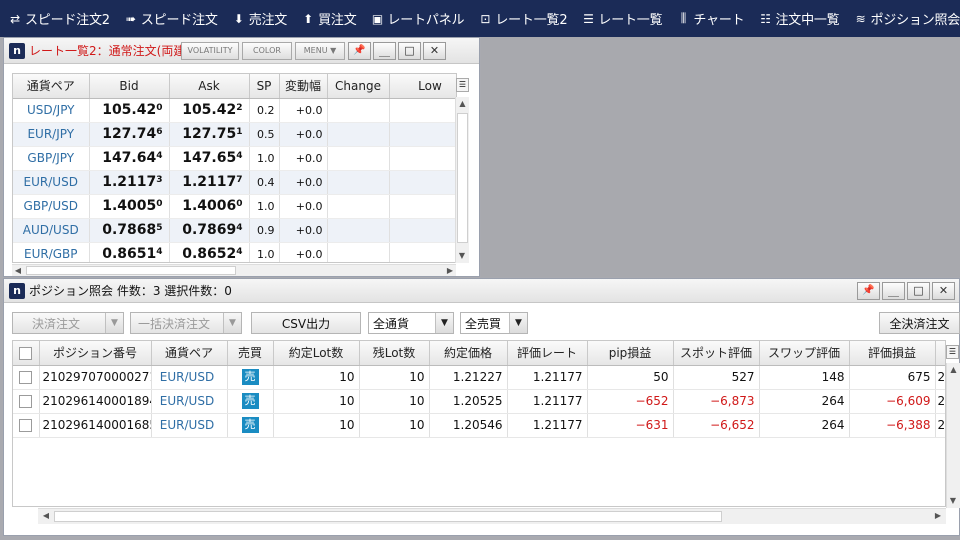  What do you see at coordinates (131, 270) in the screenshot?
I see `rate-hscroll-thumb` at bounding box center [131, 270].